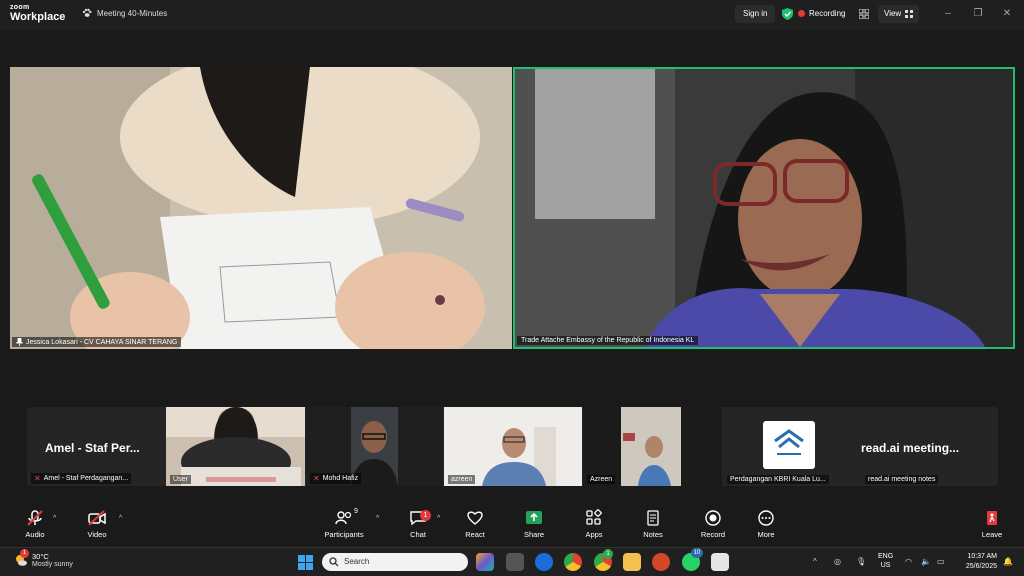 The image size is (1024, 576). Describe the element at coordinates (801, 13) in the screenshot. I see `record-dot-icon` at that location.